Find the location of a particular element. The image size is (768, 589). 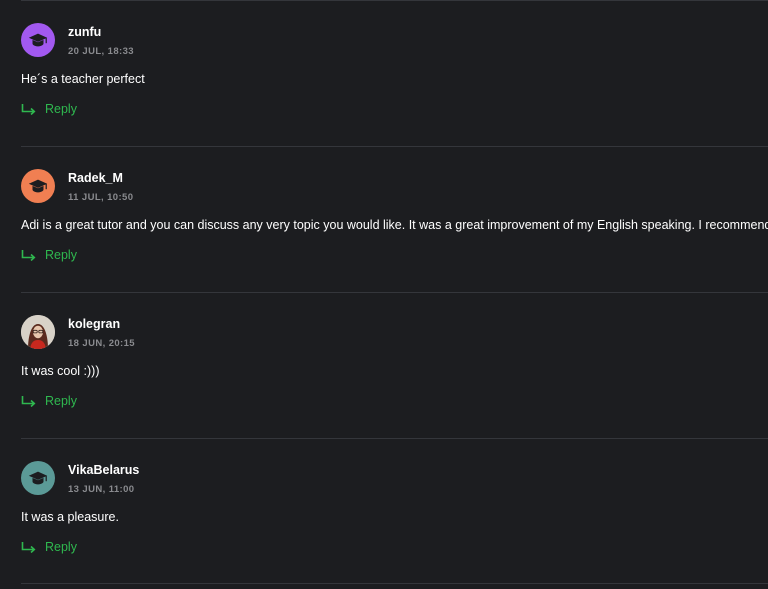

user-photo is located at coordinates (38, 332).